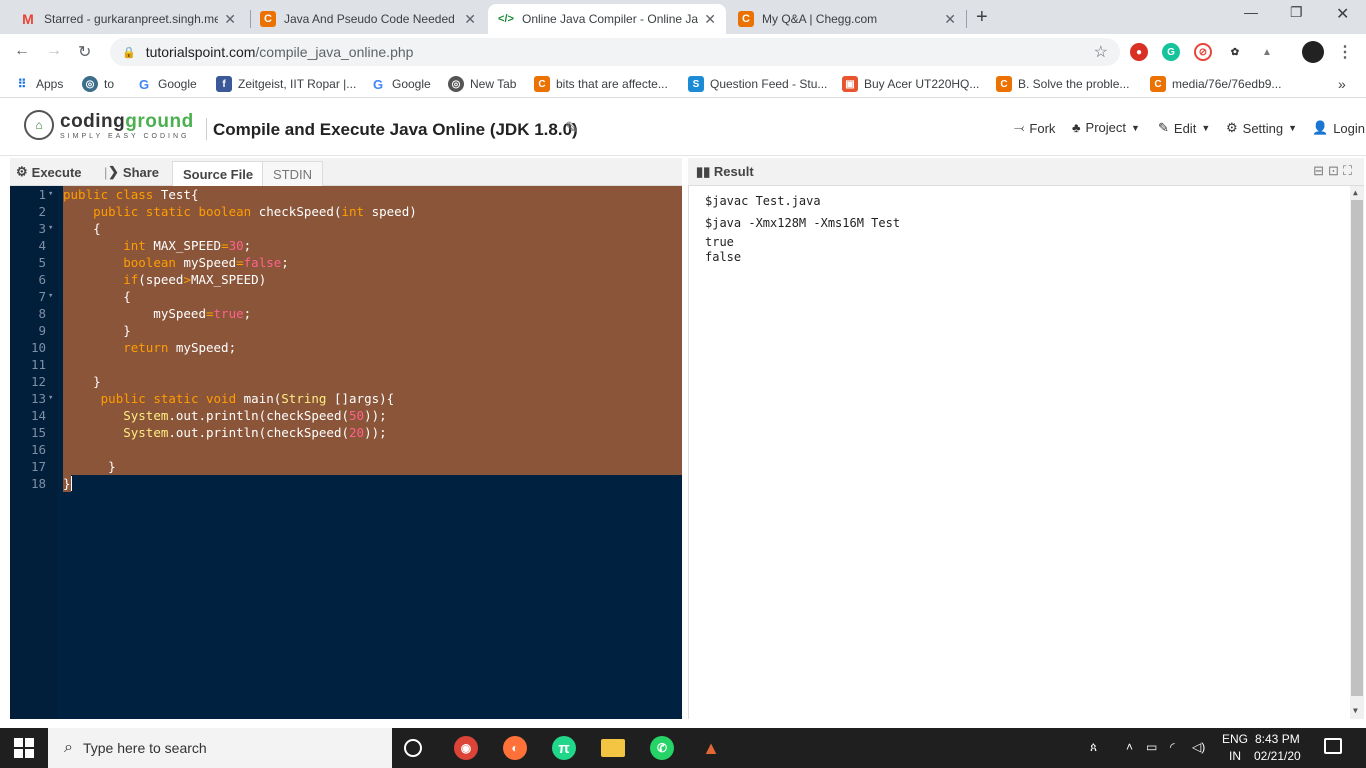  I want to click on chegg-icon: C, so click(746, 19).